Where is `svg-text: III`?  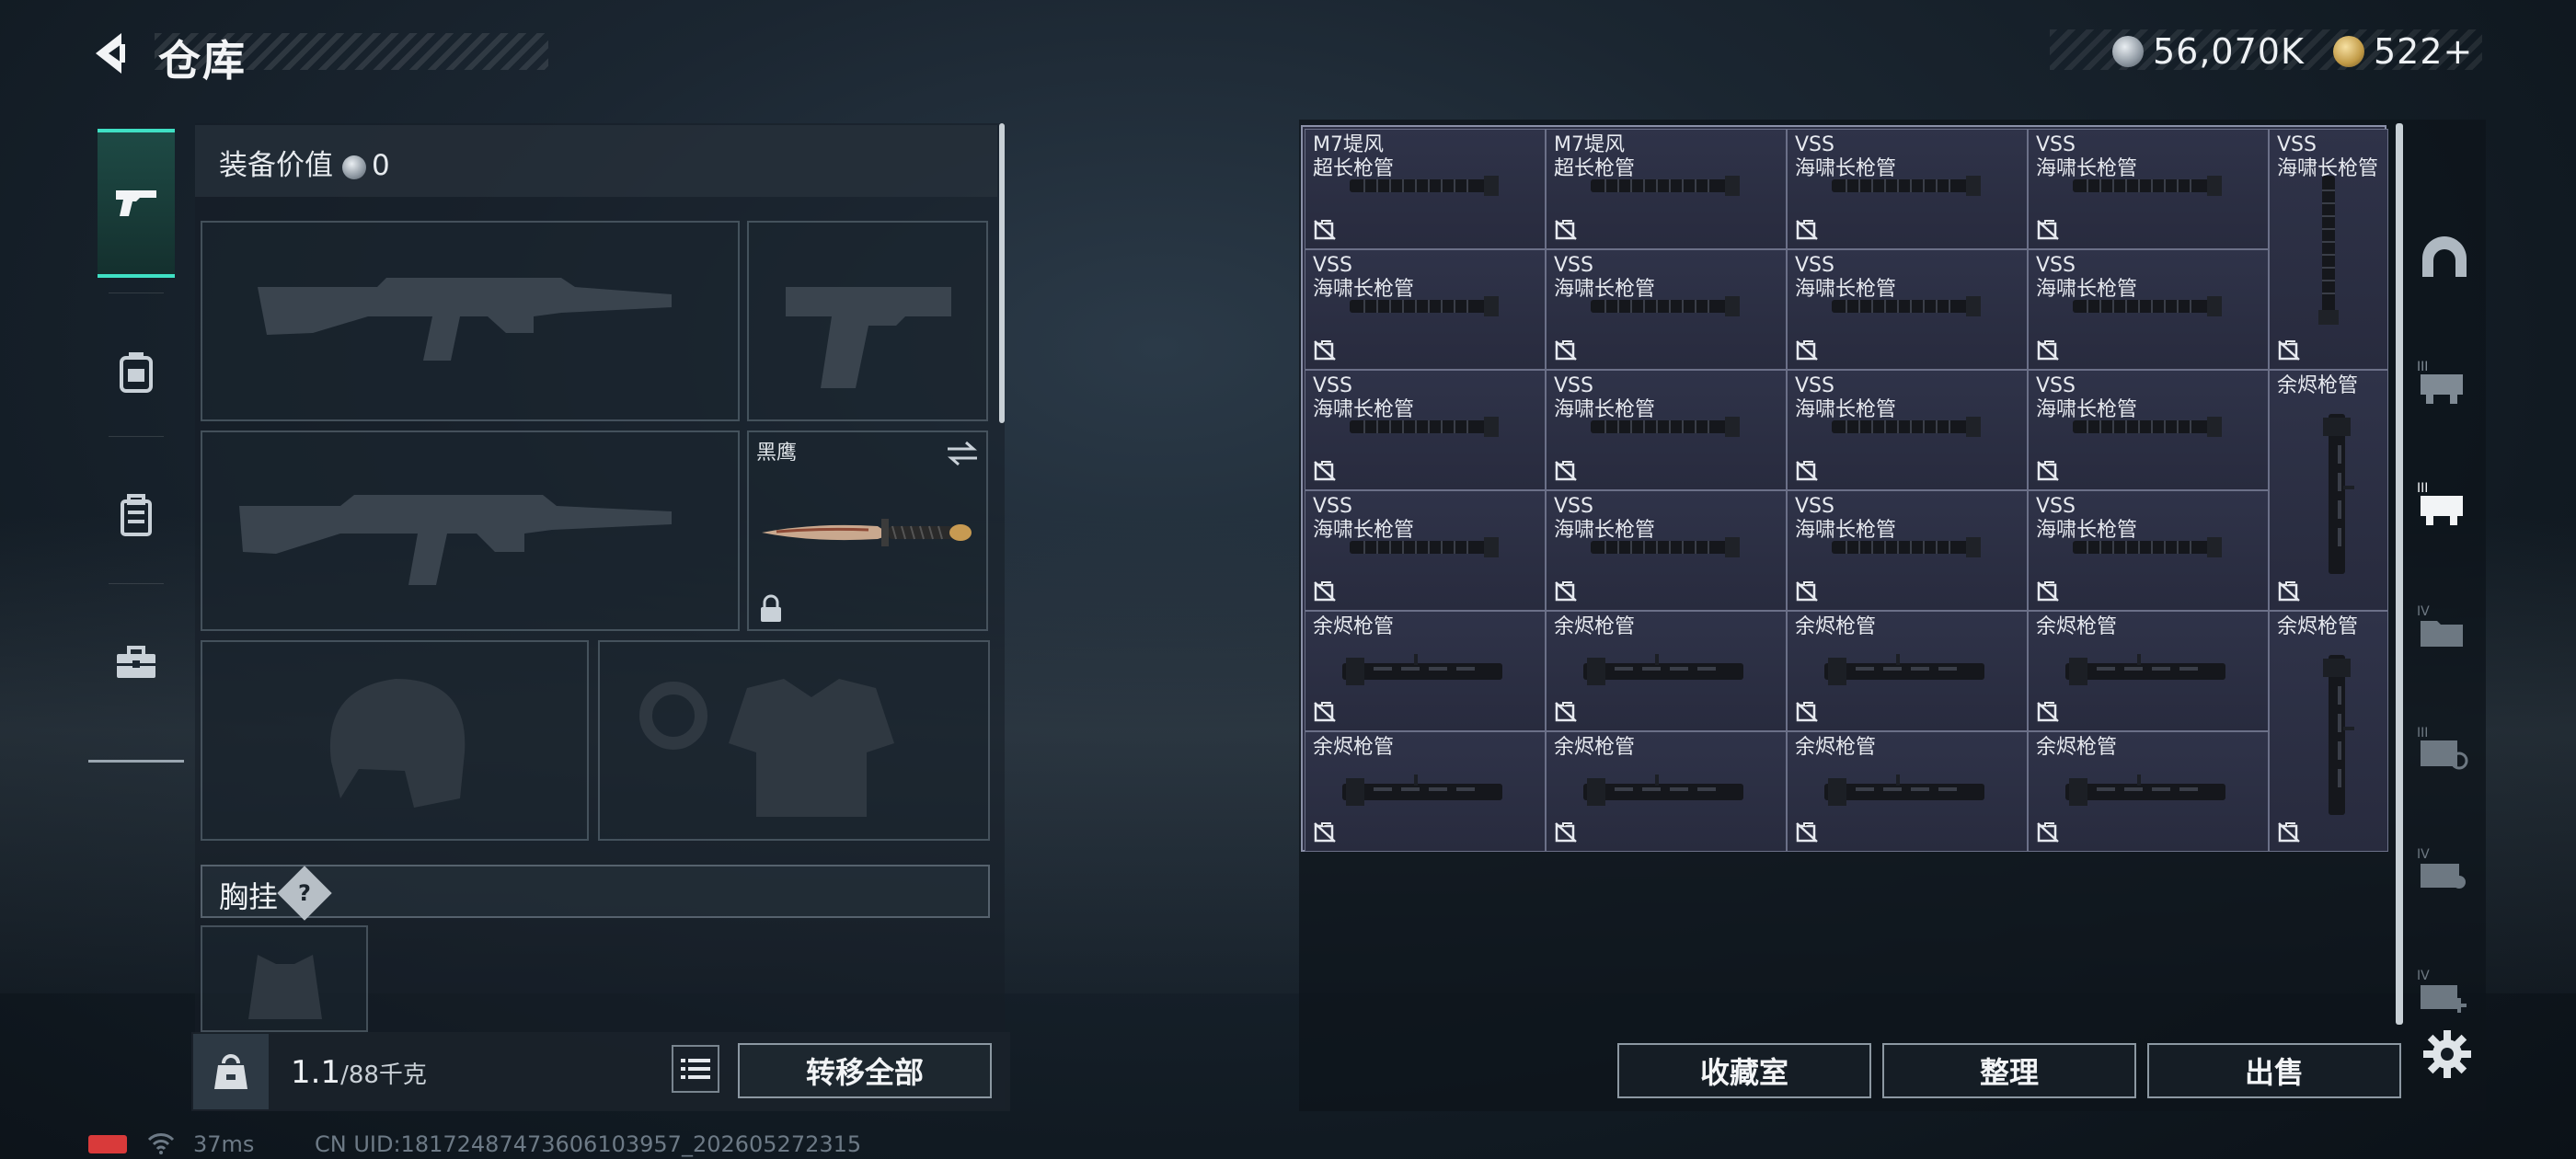
svg-text: III is located at coordinates (2422, 733).